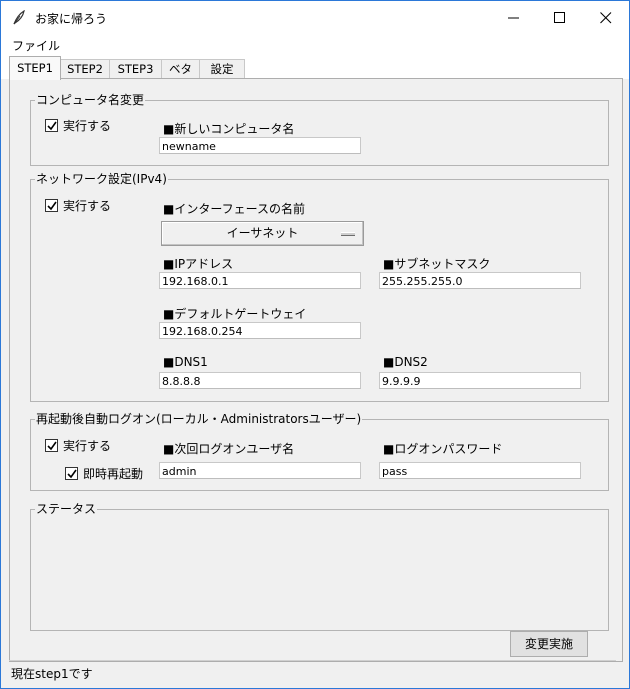  What do you see at coordinates (87, 126) in the screenshot?
I see `computer-name-execute-label: 実行する` at bounding box center [87, 126].